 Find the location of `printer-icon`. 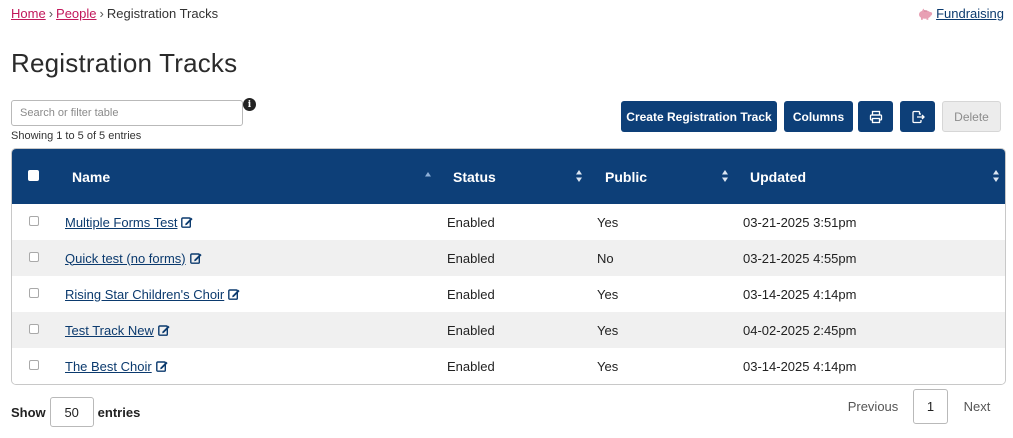

printer-icon is located at coordinates (875, 116).